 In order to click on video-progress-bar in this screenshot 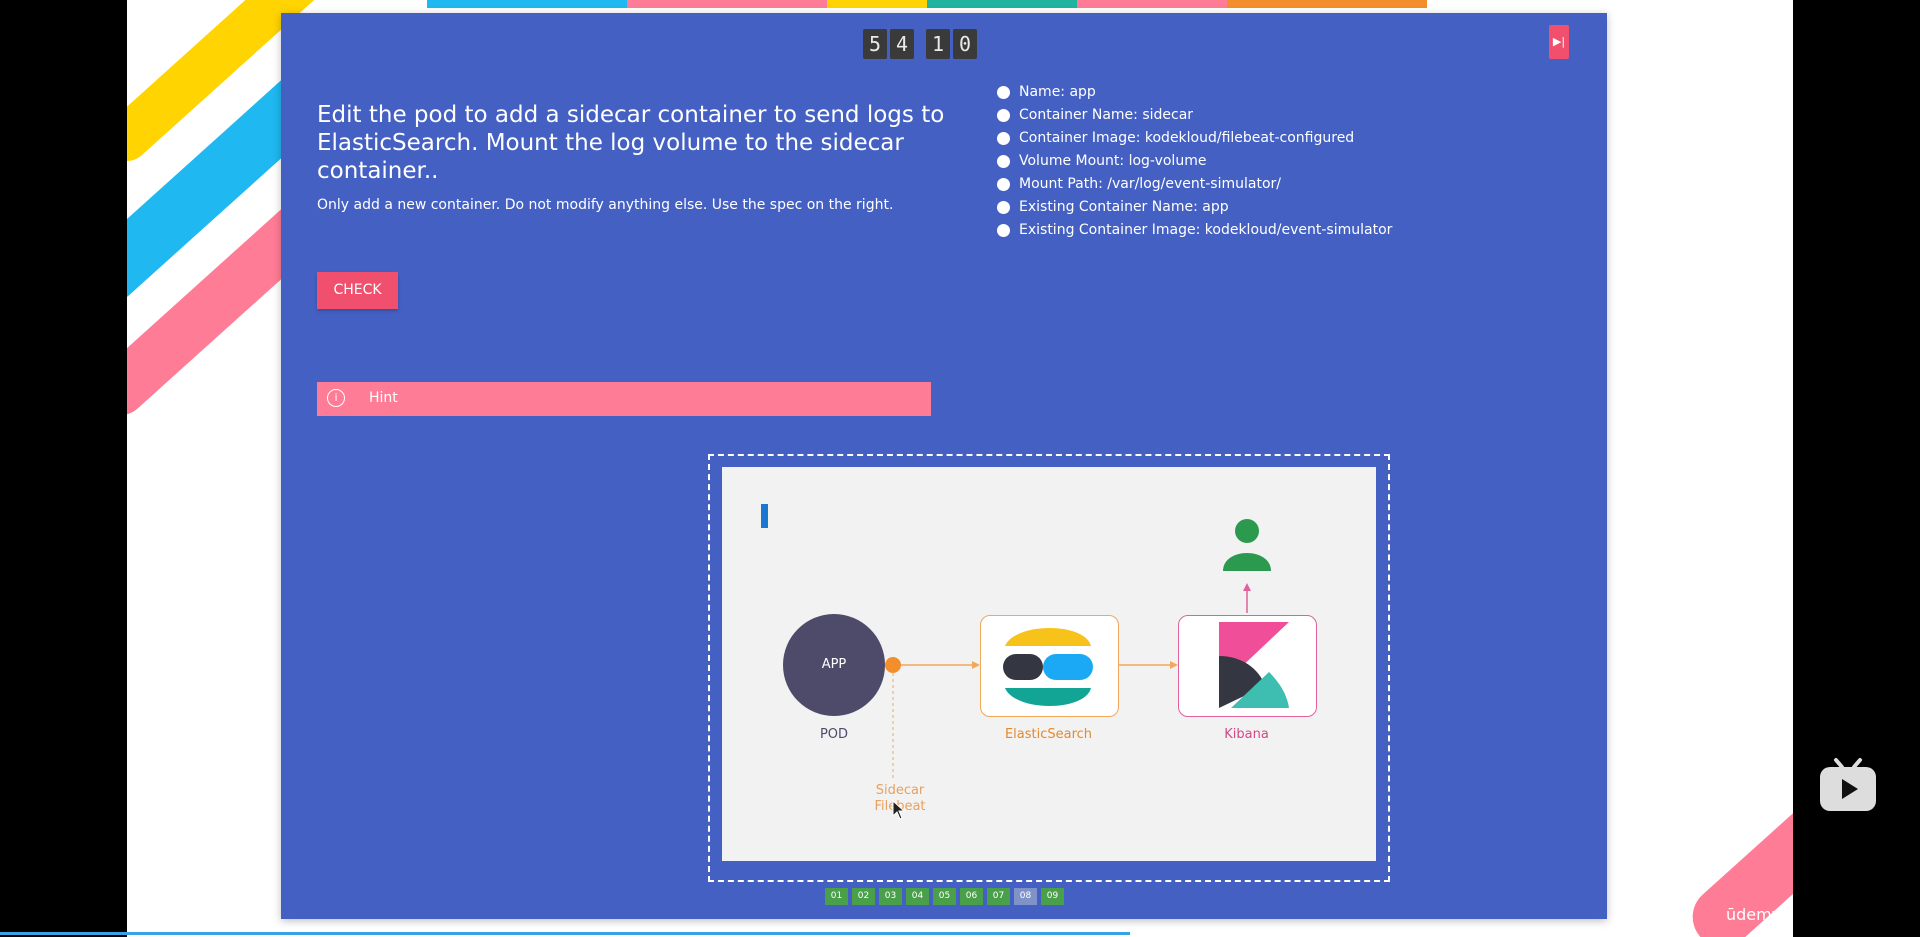, I will do `click(565, 933)`.